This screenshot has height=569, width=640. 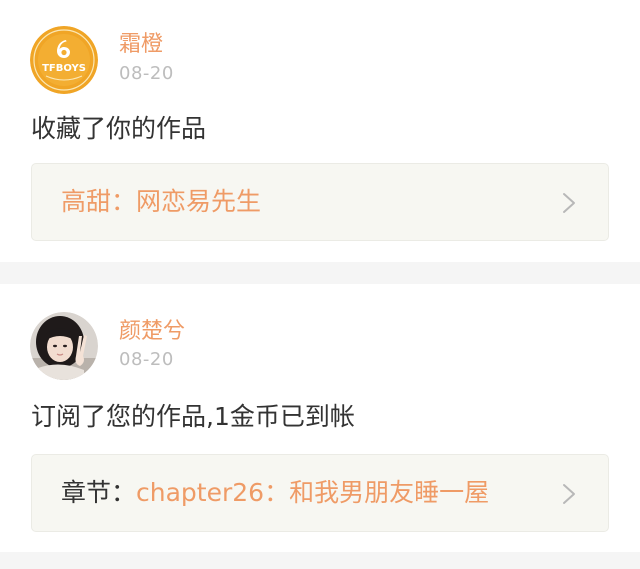 I want to click on work-link-text: 高甜：网恋易先生, so click(x=161, y=202).